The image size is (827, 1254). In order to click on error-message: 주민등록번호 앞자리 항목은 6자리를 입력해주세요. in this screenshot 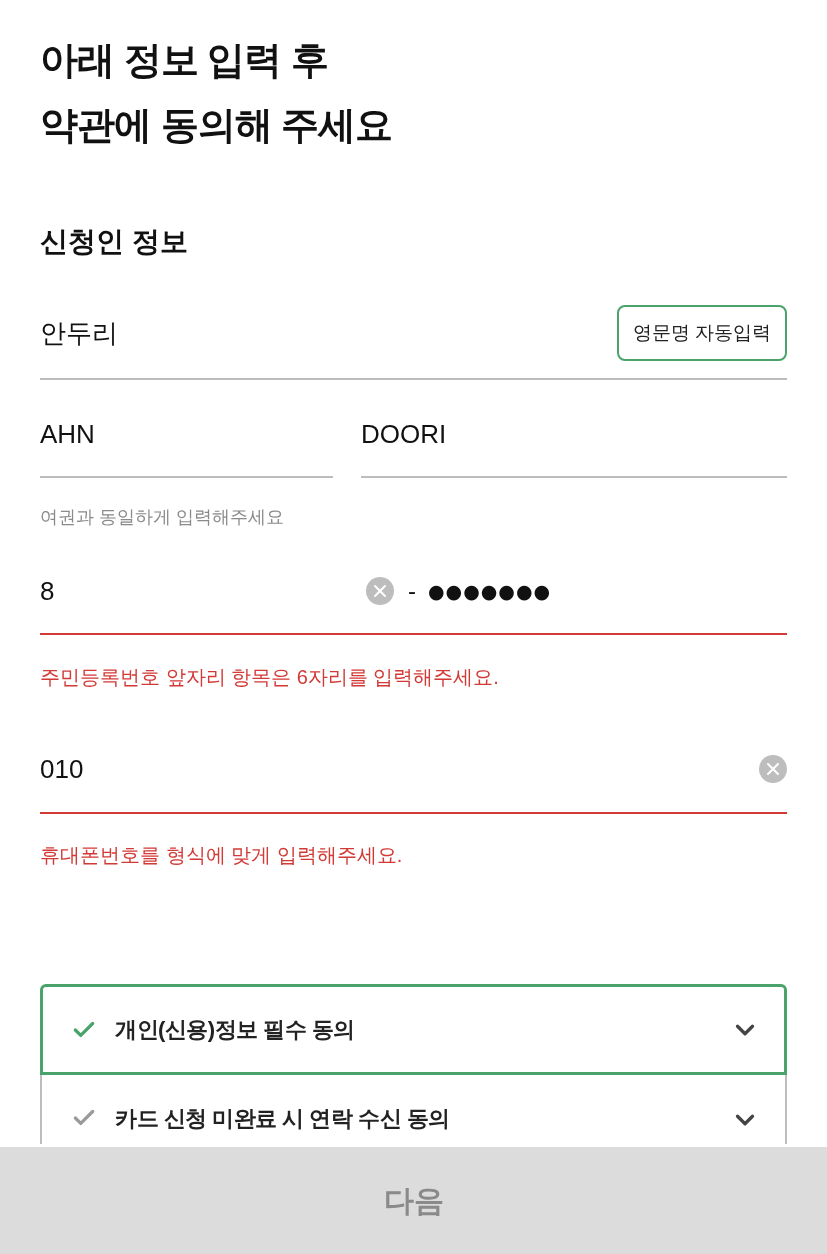, I will do `click(269, 677)`.